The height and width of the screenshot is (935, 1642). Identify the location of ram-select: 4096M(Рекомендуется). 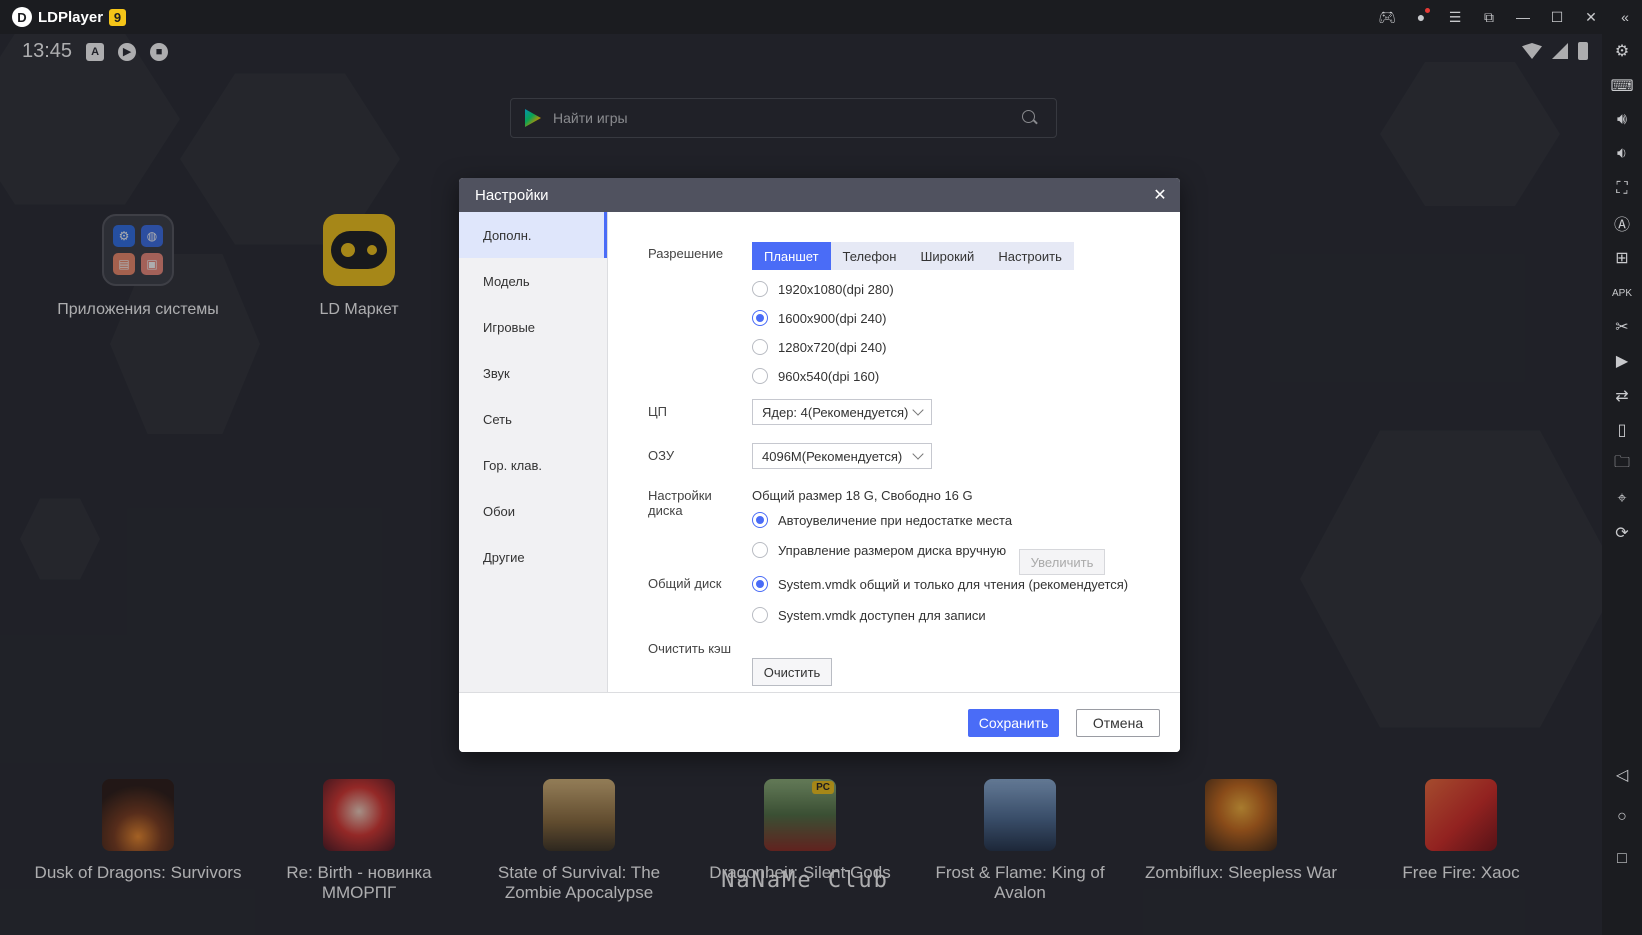
(842, 456).